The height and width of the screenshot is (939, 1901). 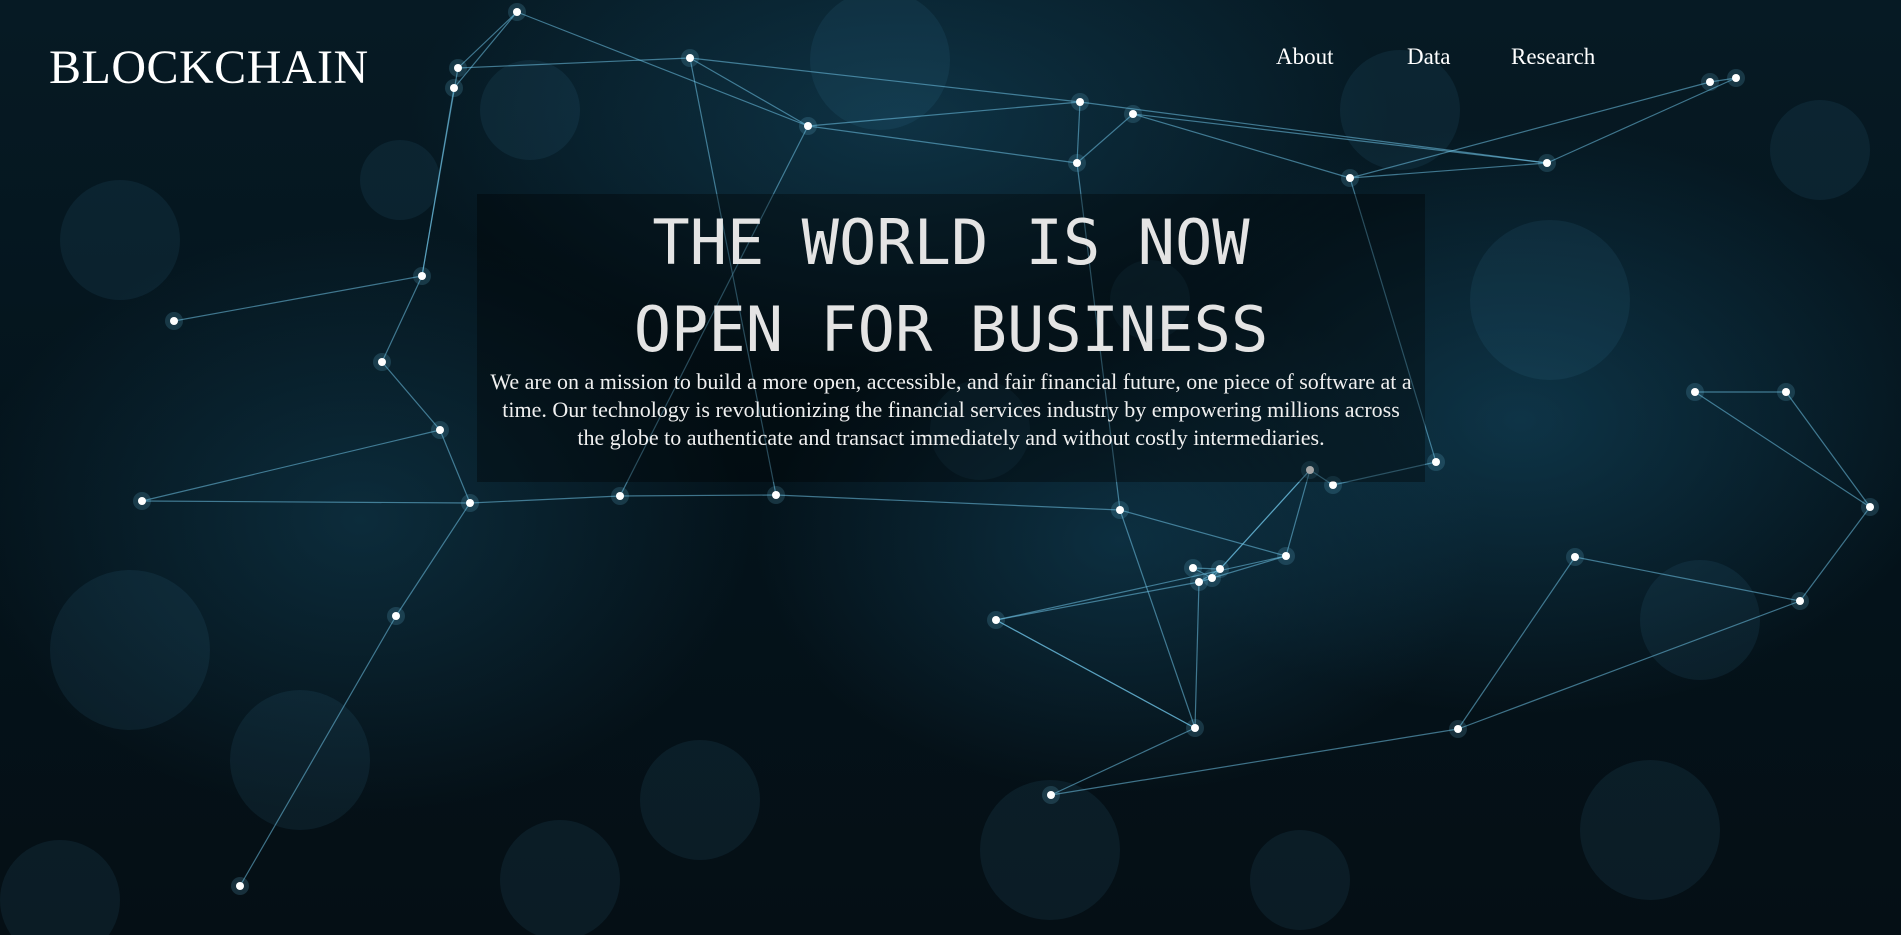 I want to click on nav-link-research: Research, so click(x=1553, y=57).